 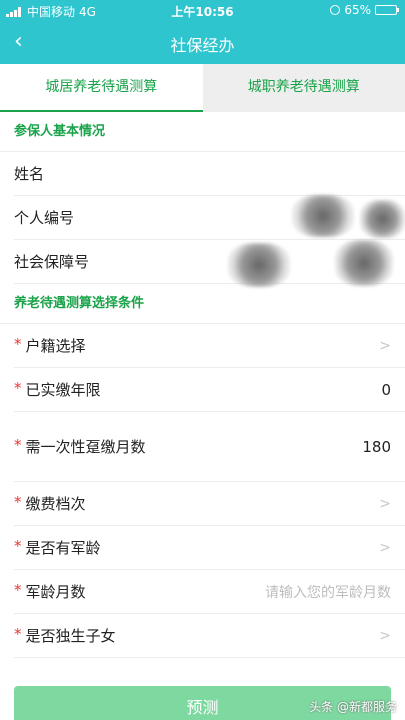 I want to click on row-military-months: * 军龄月数 请输入您的军龄月数, so click(x=209, y=592).